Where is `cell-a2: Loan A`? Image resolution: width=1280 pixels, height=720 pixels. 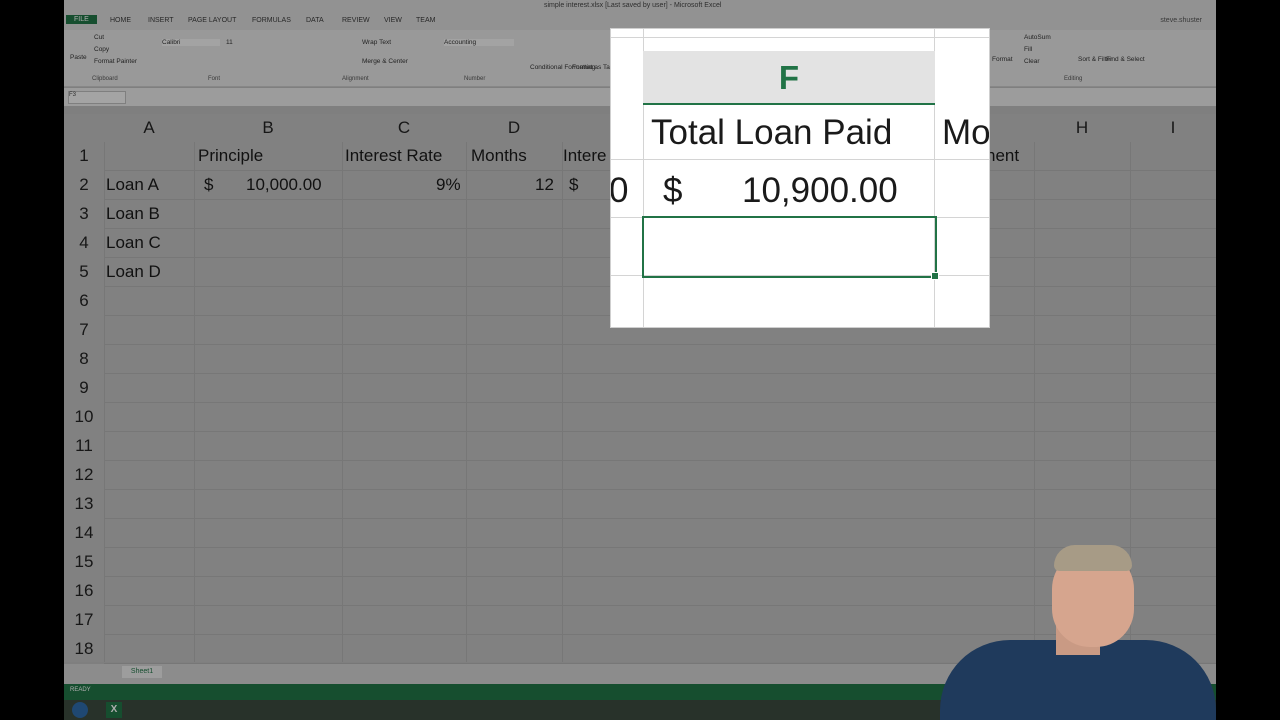 cell-a2: Loan A is located at coordinates (132, 185).